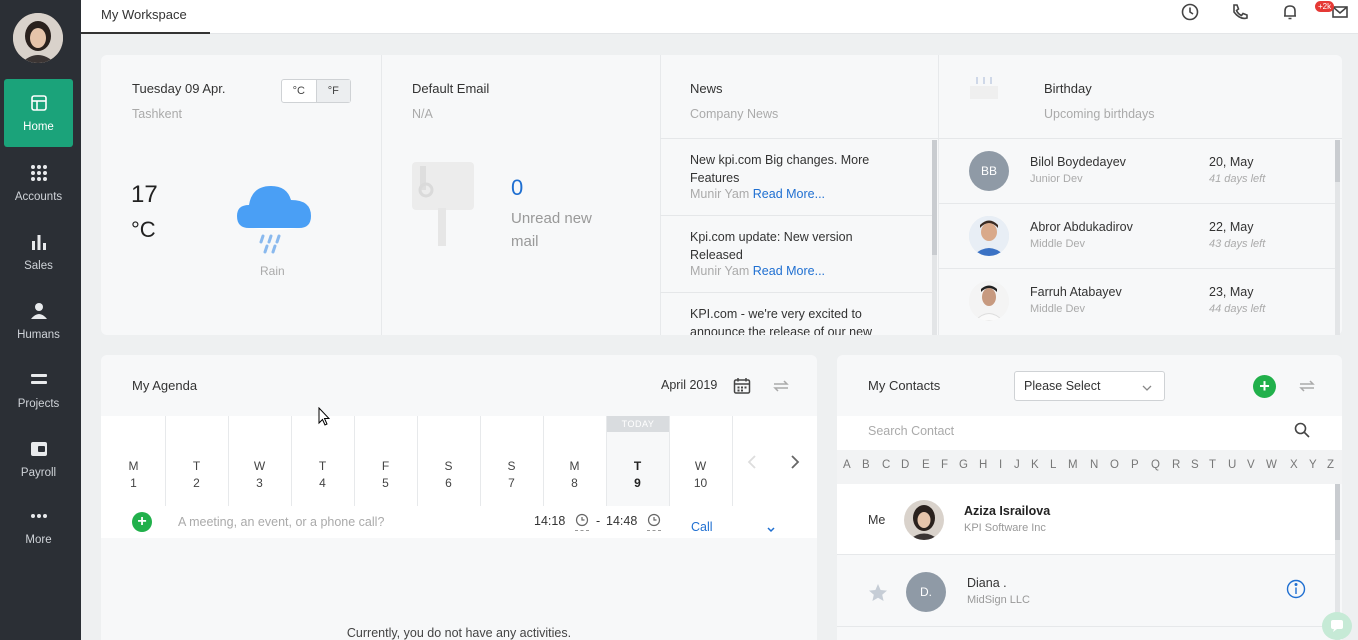 This screenshot has width=1358, height=640. I want to click on letter-filter: N, so click(1094, 465).